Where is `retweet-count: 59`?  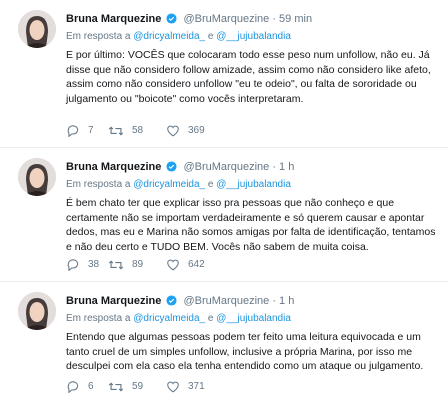
retweet-count: 59 is located at coordinates (138, 386).